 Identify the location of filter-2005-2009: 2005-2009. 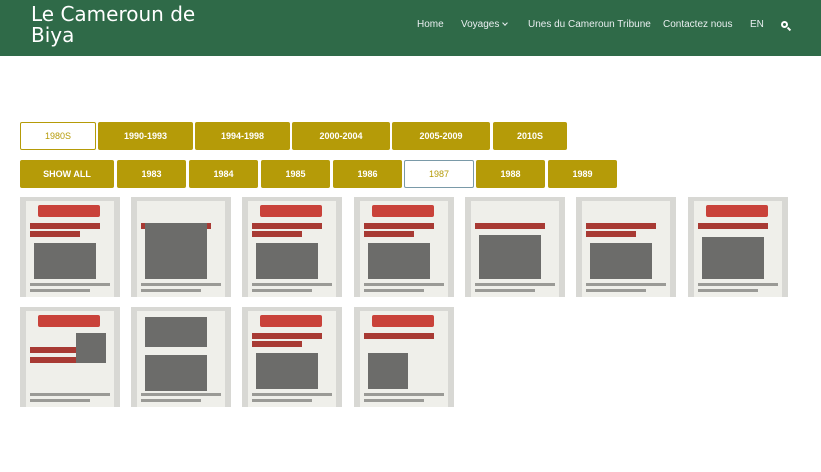
(441, 136).